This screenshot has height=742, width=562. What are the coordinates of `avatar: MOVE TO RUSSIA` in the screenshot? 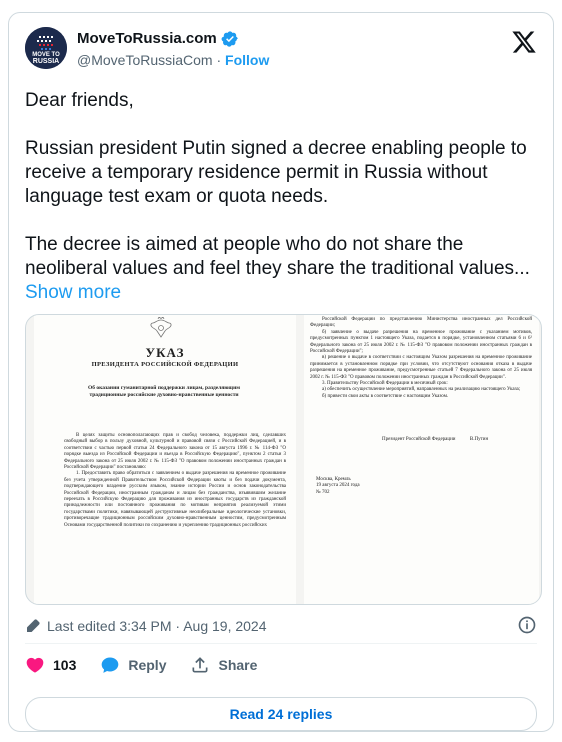 It's located at (46, 48).